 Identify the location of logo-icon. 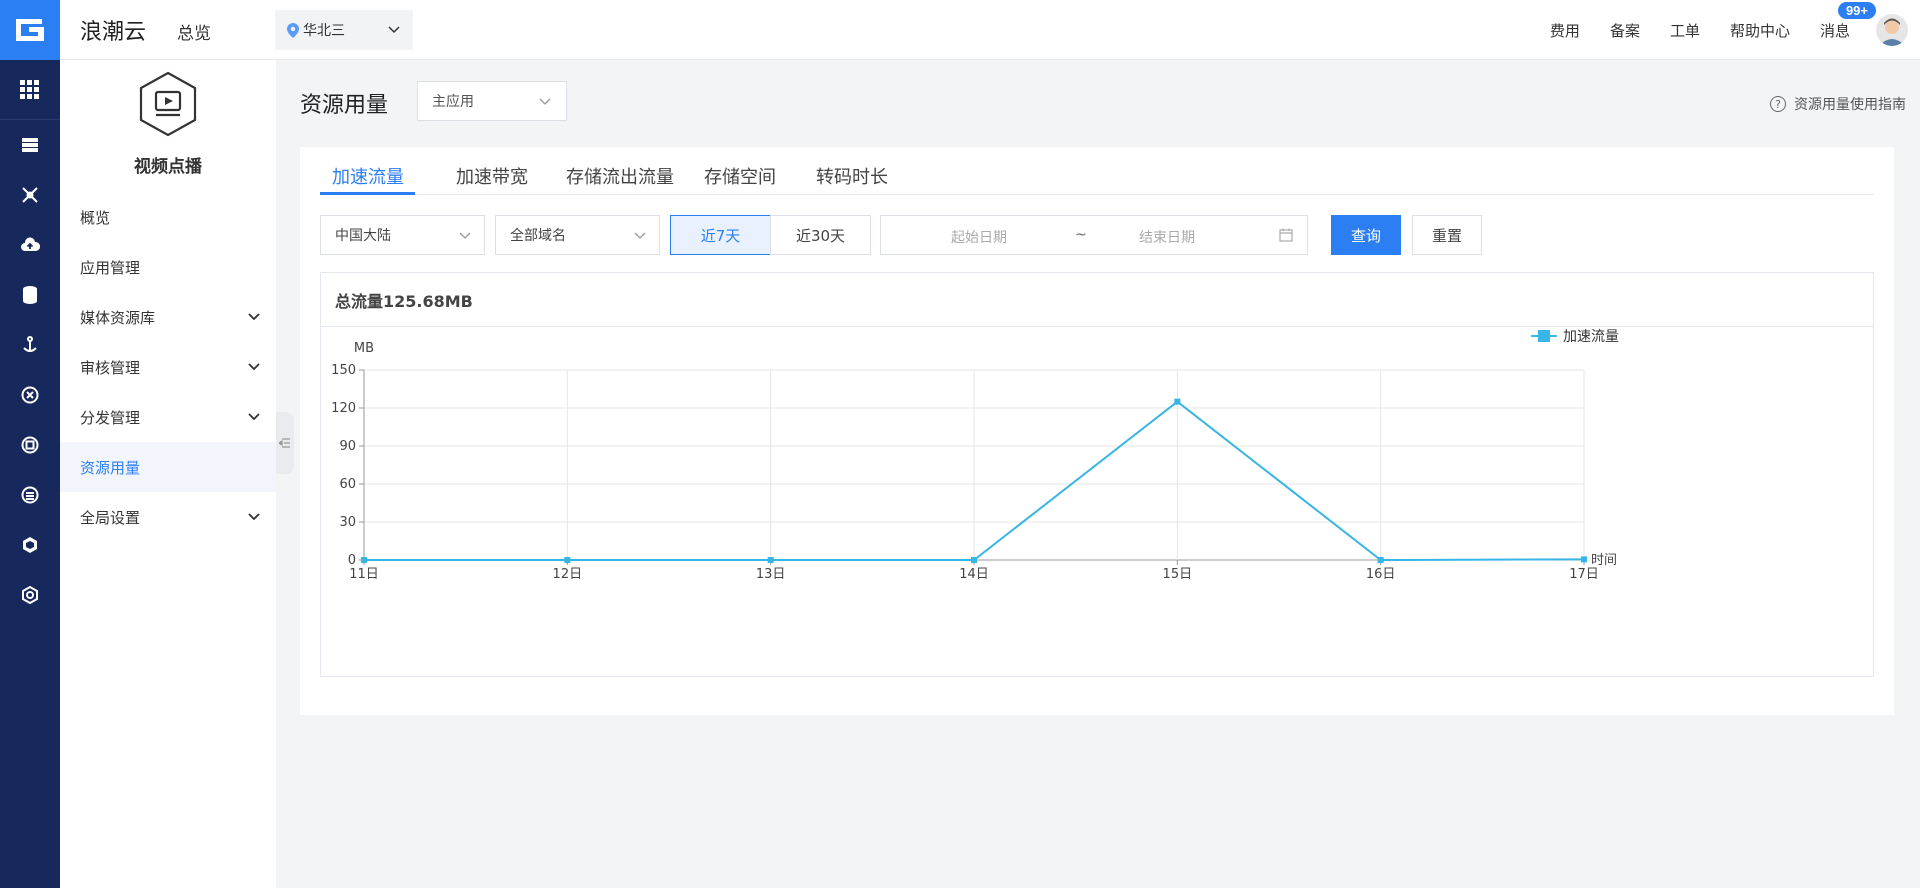
(30, 30).